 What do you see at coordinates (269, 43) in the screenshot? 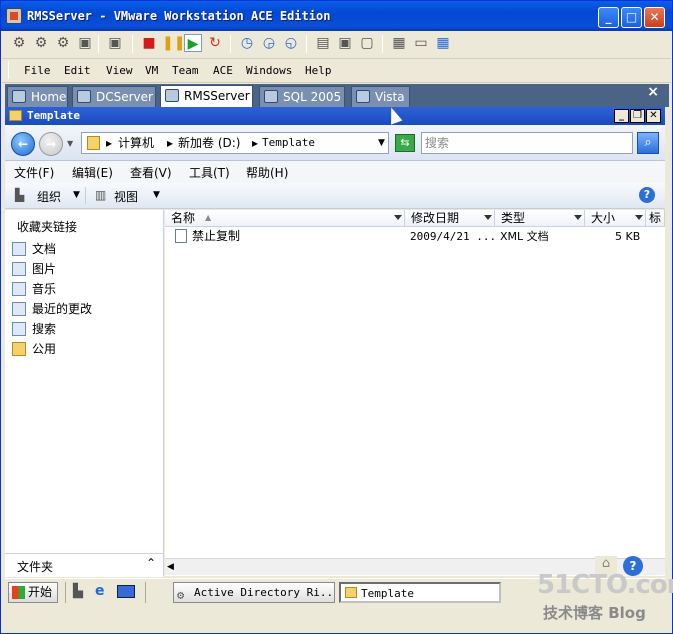
I see `revert-snapshot-icon: ◶` at bounding box center [269, 43].